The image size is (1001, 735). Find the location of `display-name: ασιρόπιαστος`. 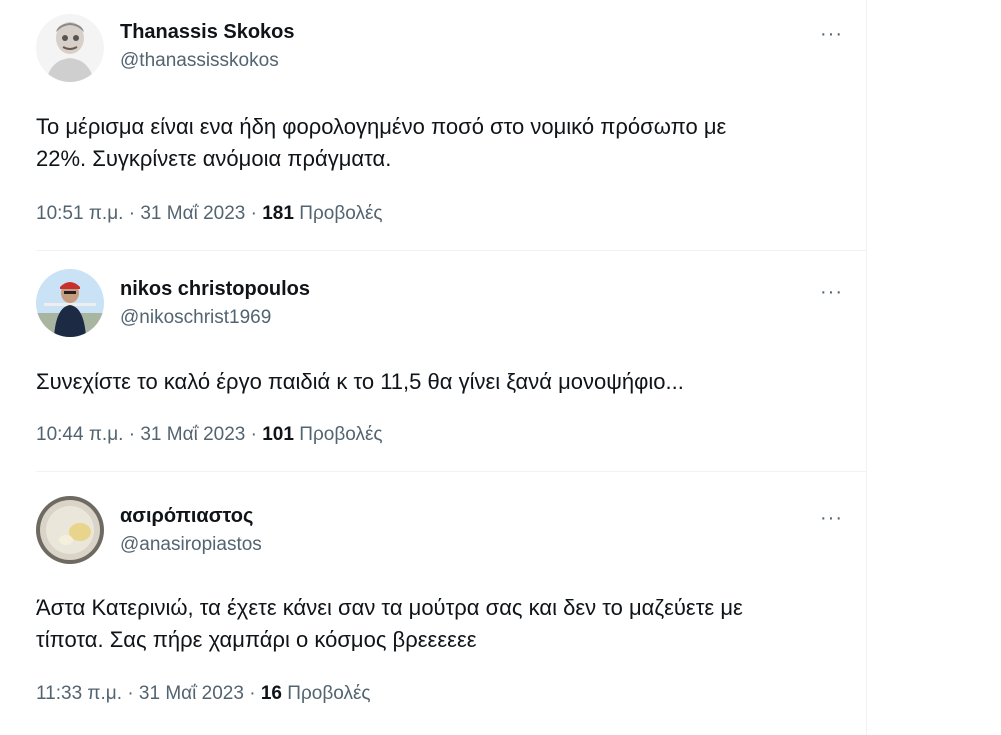

display-name: ασιρόπιαστος is located at coordinates (186, 516).